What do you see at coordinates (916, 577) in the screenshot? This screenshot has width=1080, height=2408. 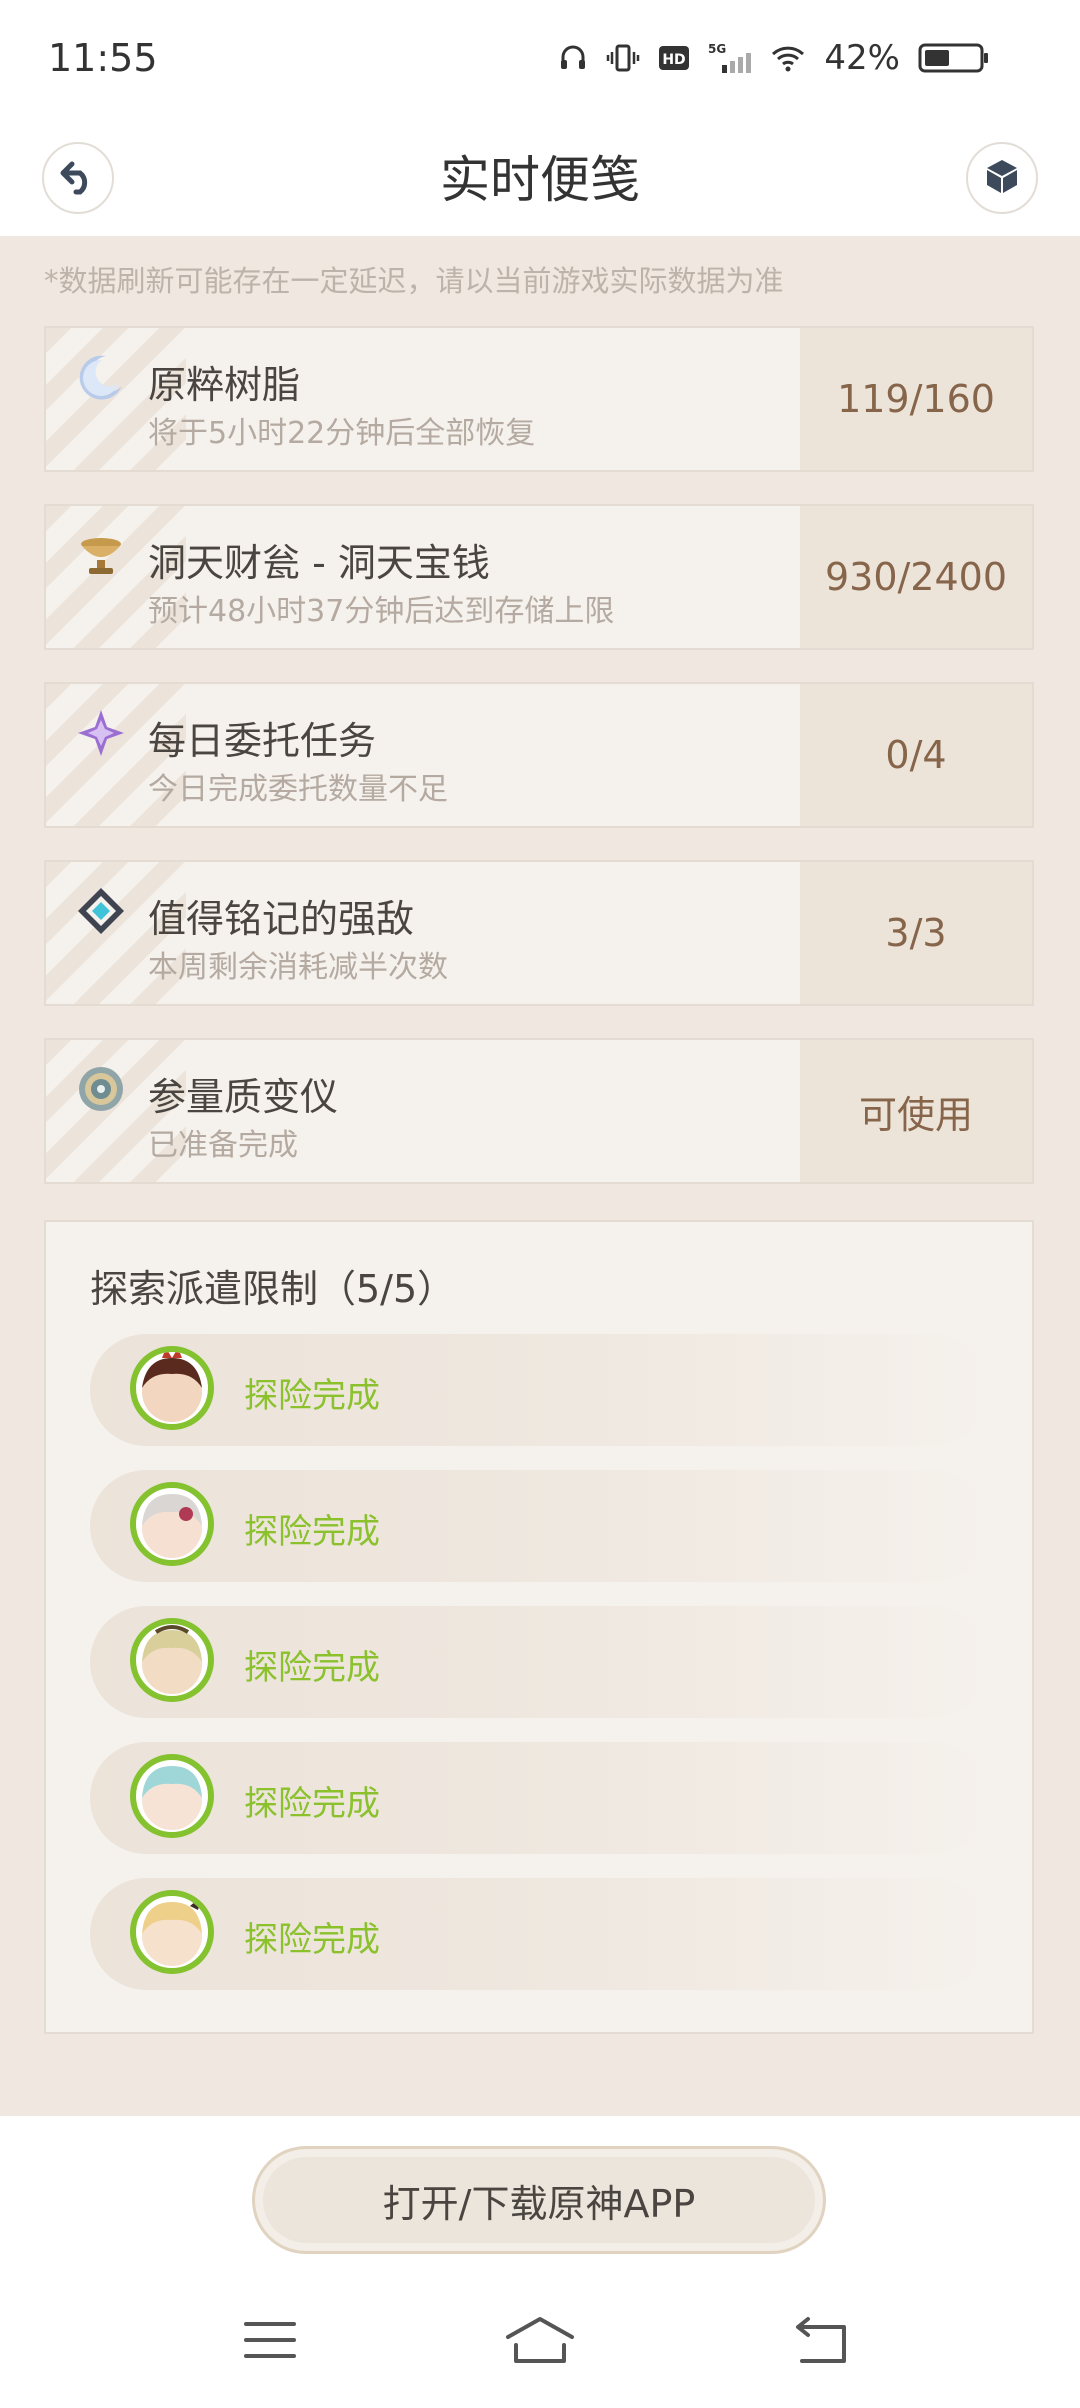 I see `resource-value: 930/2400` at bounding box center [916, 577].